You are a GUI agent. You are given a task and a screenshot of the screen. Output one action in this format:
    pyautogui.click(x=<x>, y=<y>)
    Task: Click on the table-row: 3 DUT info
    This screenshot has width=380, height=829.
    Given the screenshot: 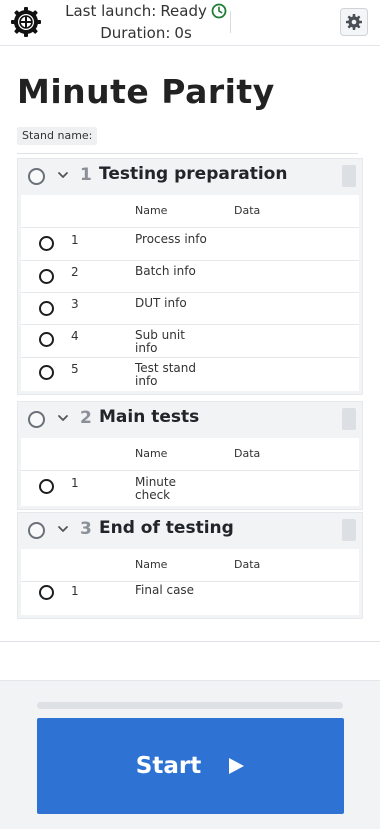 What is the action you would take?
    pyautogui.click(x=190, y=309)
    